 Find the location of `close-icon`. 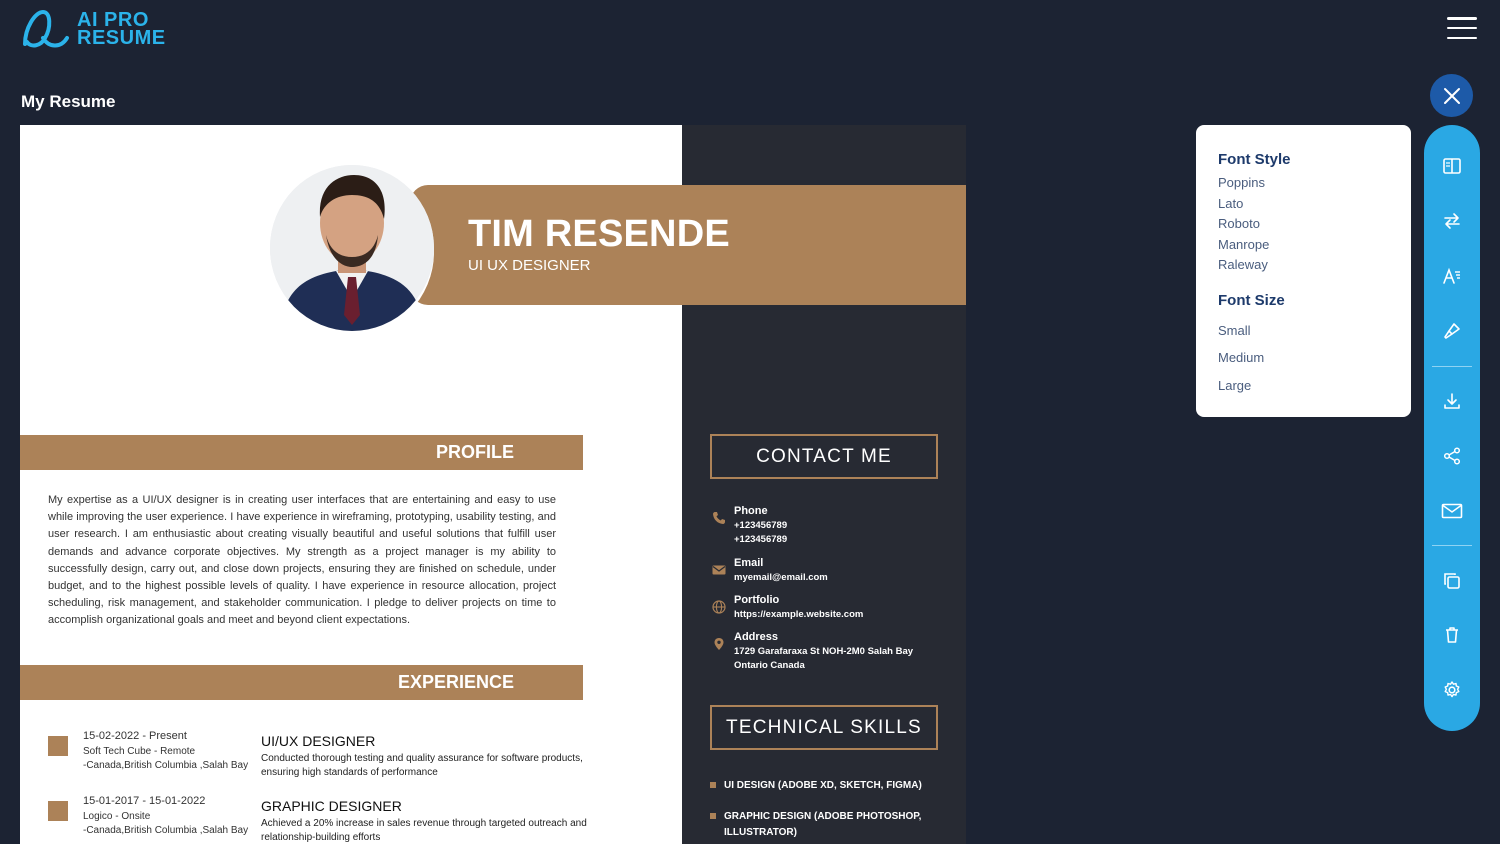

close-icon is located at coordinates (1451, 95).